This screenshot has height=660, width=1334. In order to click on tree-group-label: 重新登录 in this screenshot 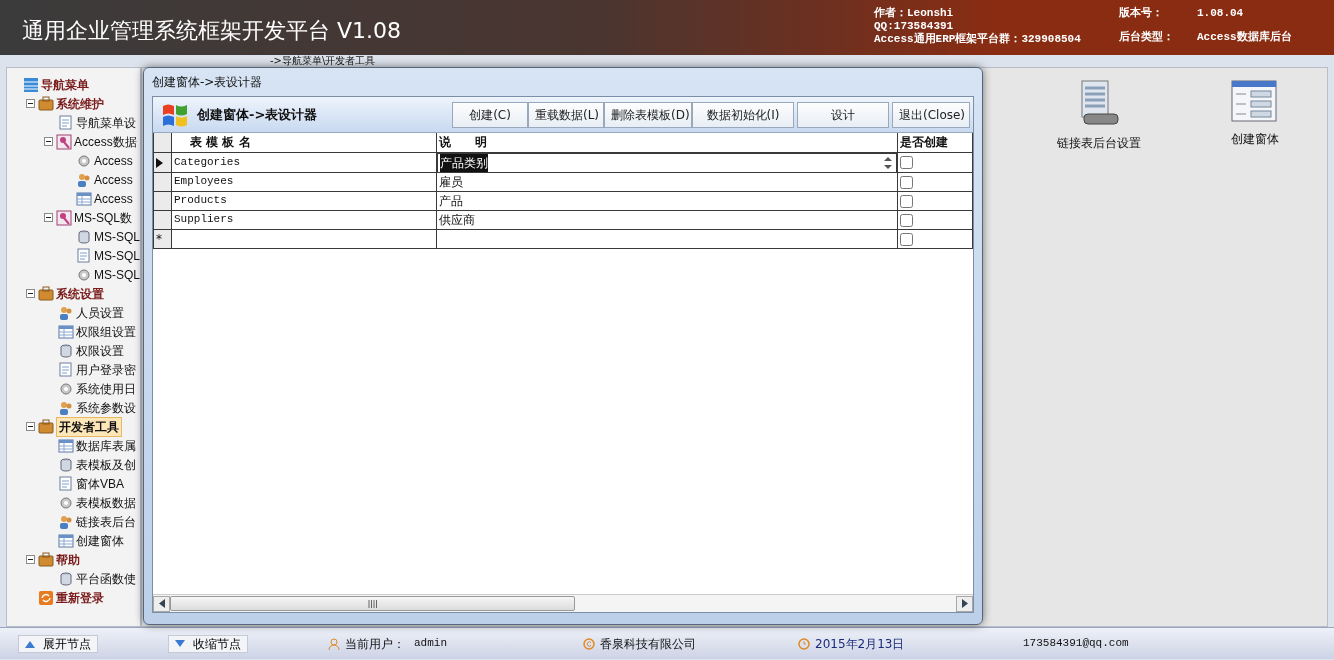, I will do `click(80, 597)`.